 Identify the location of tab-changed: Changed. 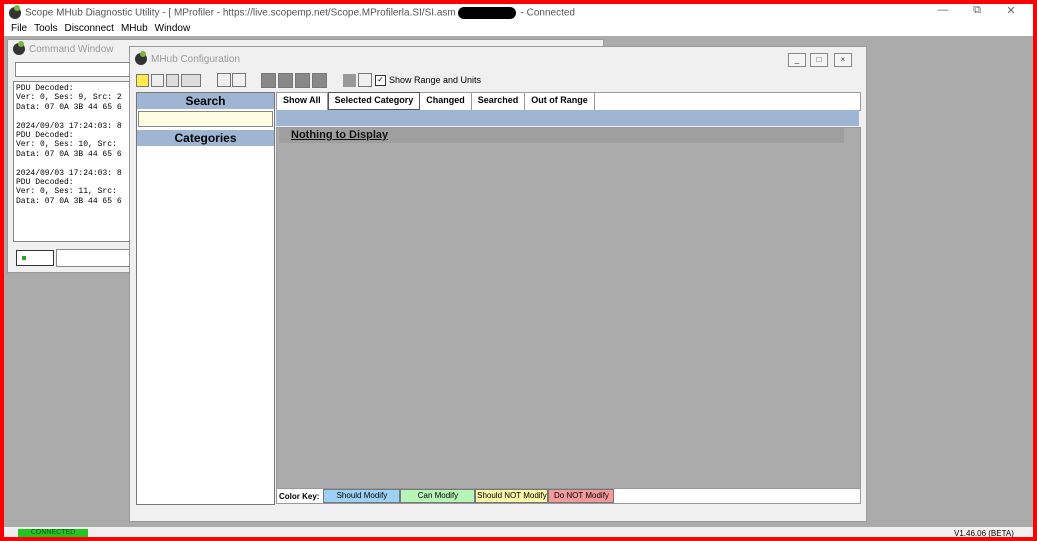
(446, 101).